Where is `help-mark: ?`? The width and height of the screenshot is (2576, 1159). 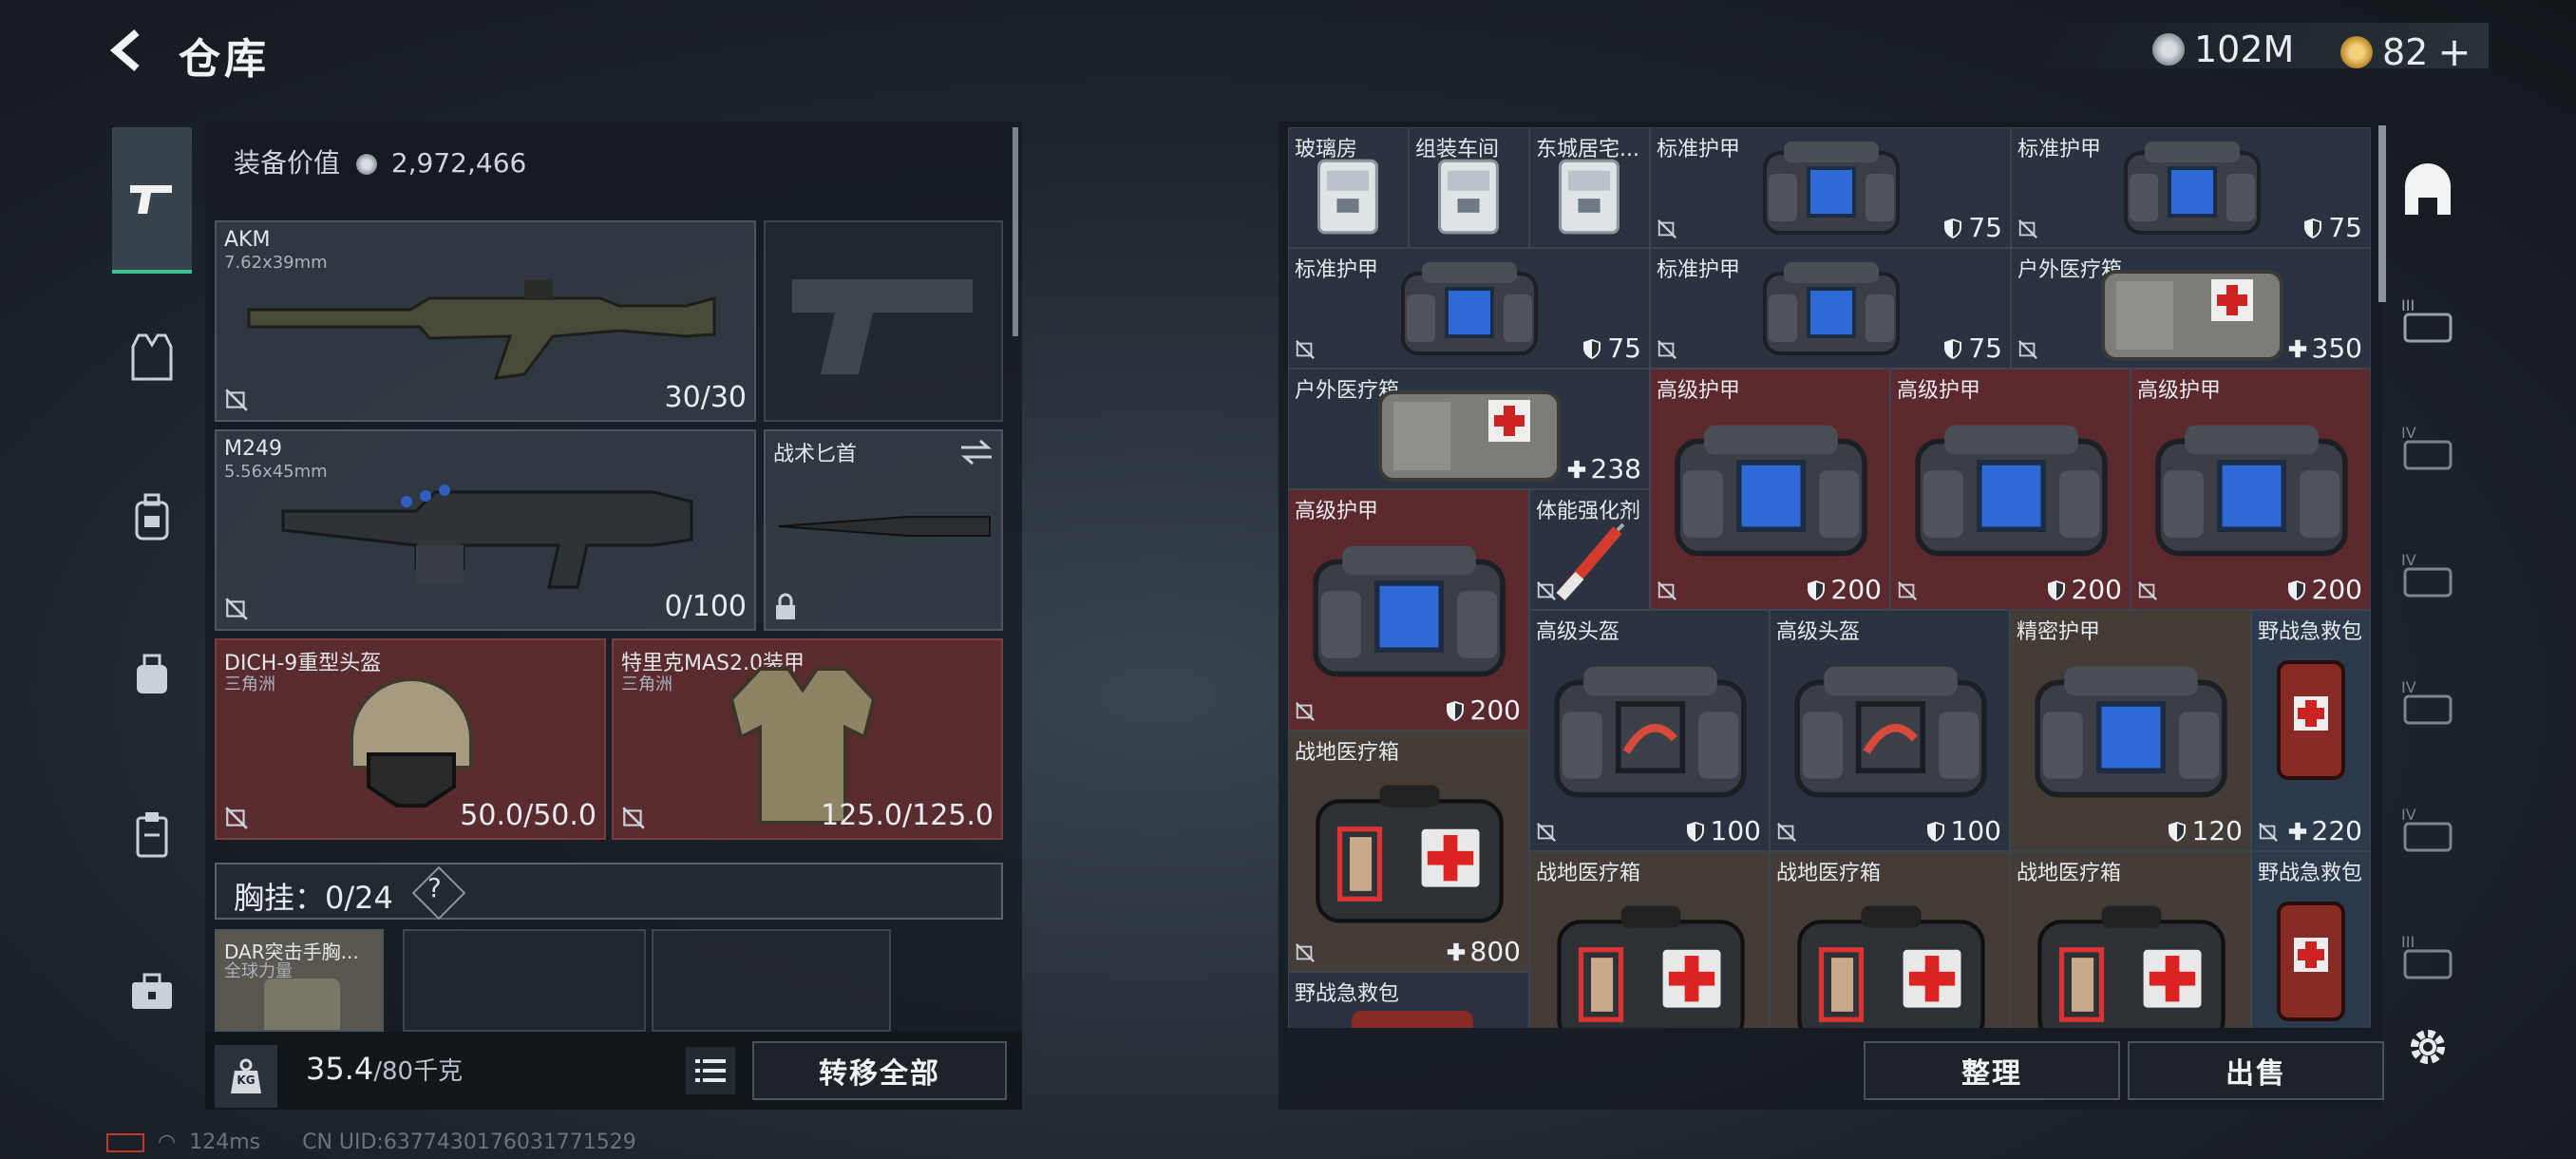 help-mark: ? is located at coordinates (434, 887).